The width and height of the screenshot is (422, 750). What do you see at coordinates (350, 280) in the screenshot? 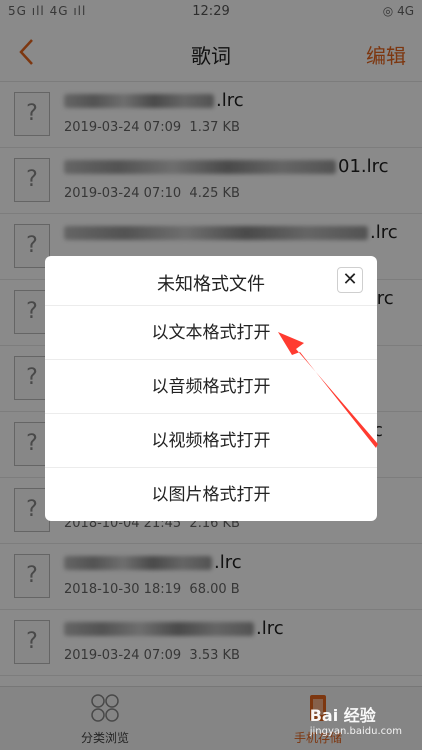
I see `close-icon: ✕` at bounding box center [350, 280].